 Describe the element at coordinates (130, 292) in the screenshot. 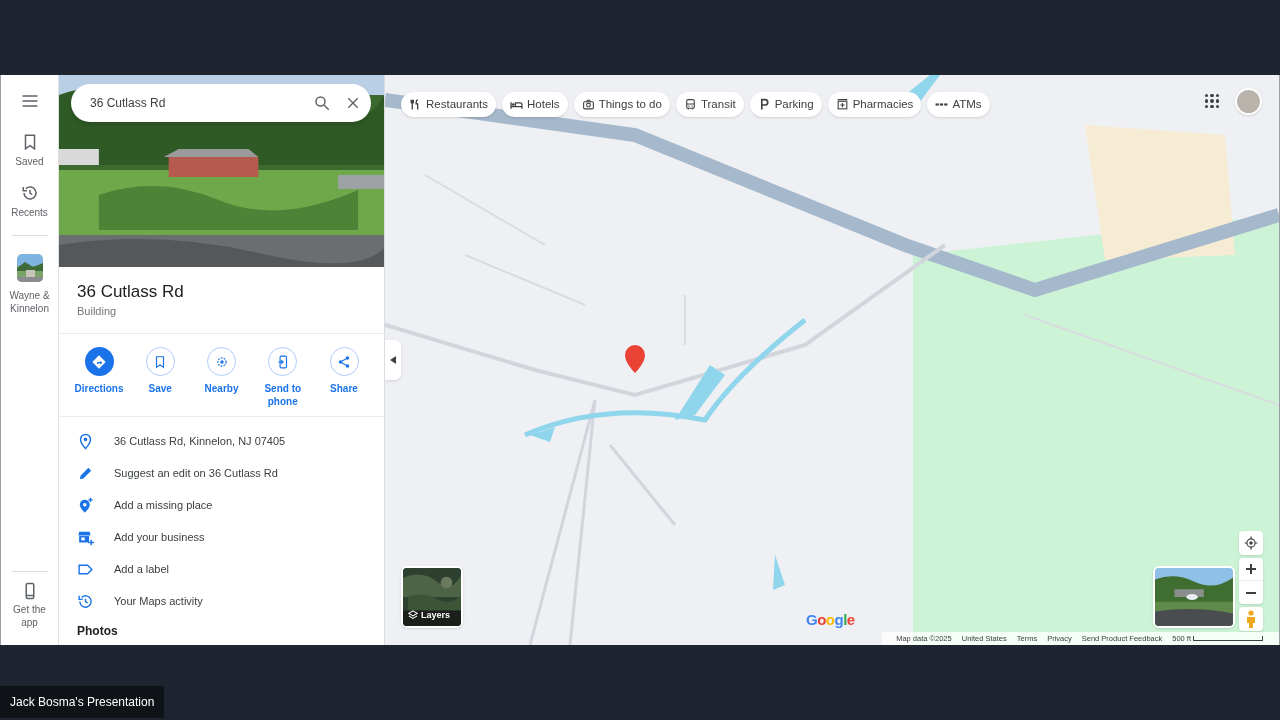

I see `place-title: 36 Cutlass Rd` at that location.